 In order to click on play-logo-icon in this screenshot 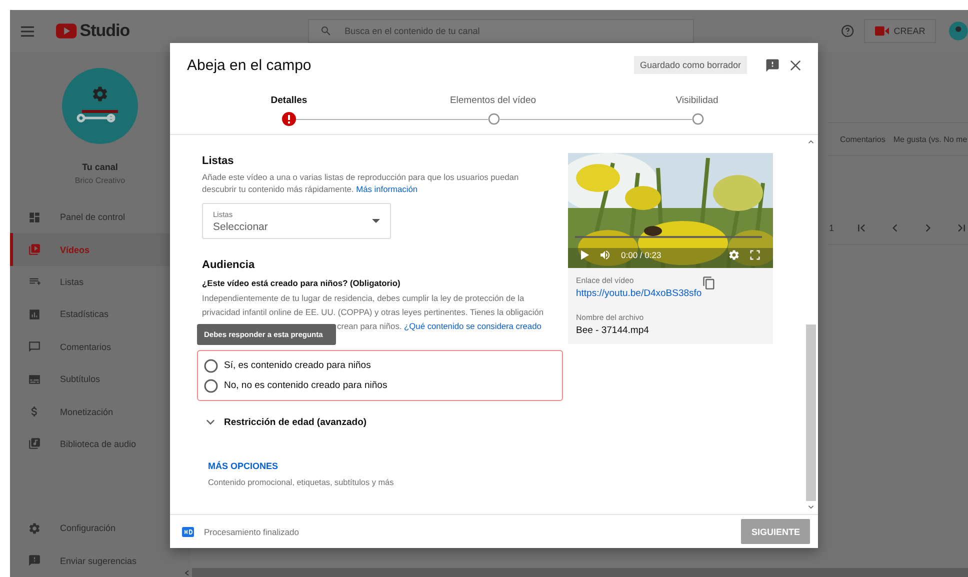, I will do `click(66, 31)`.